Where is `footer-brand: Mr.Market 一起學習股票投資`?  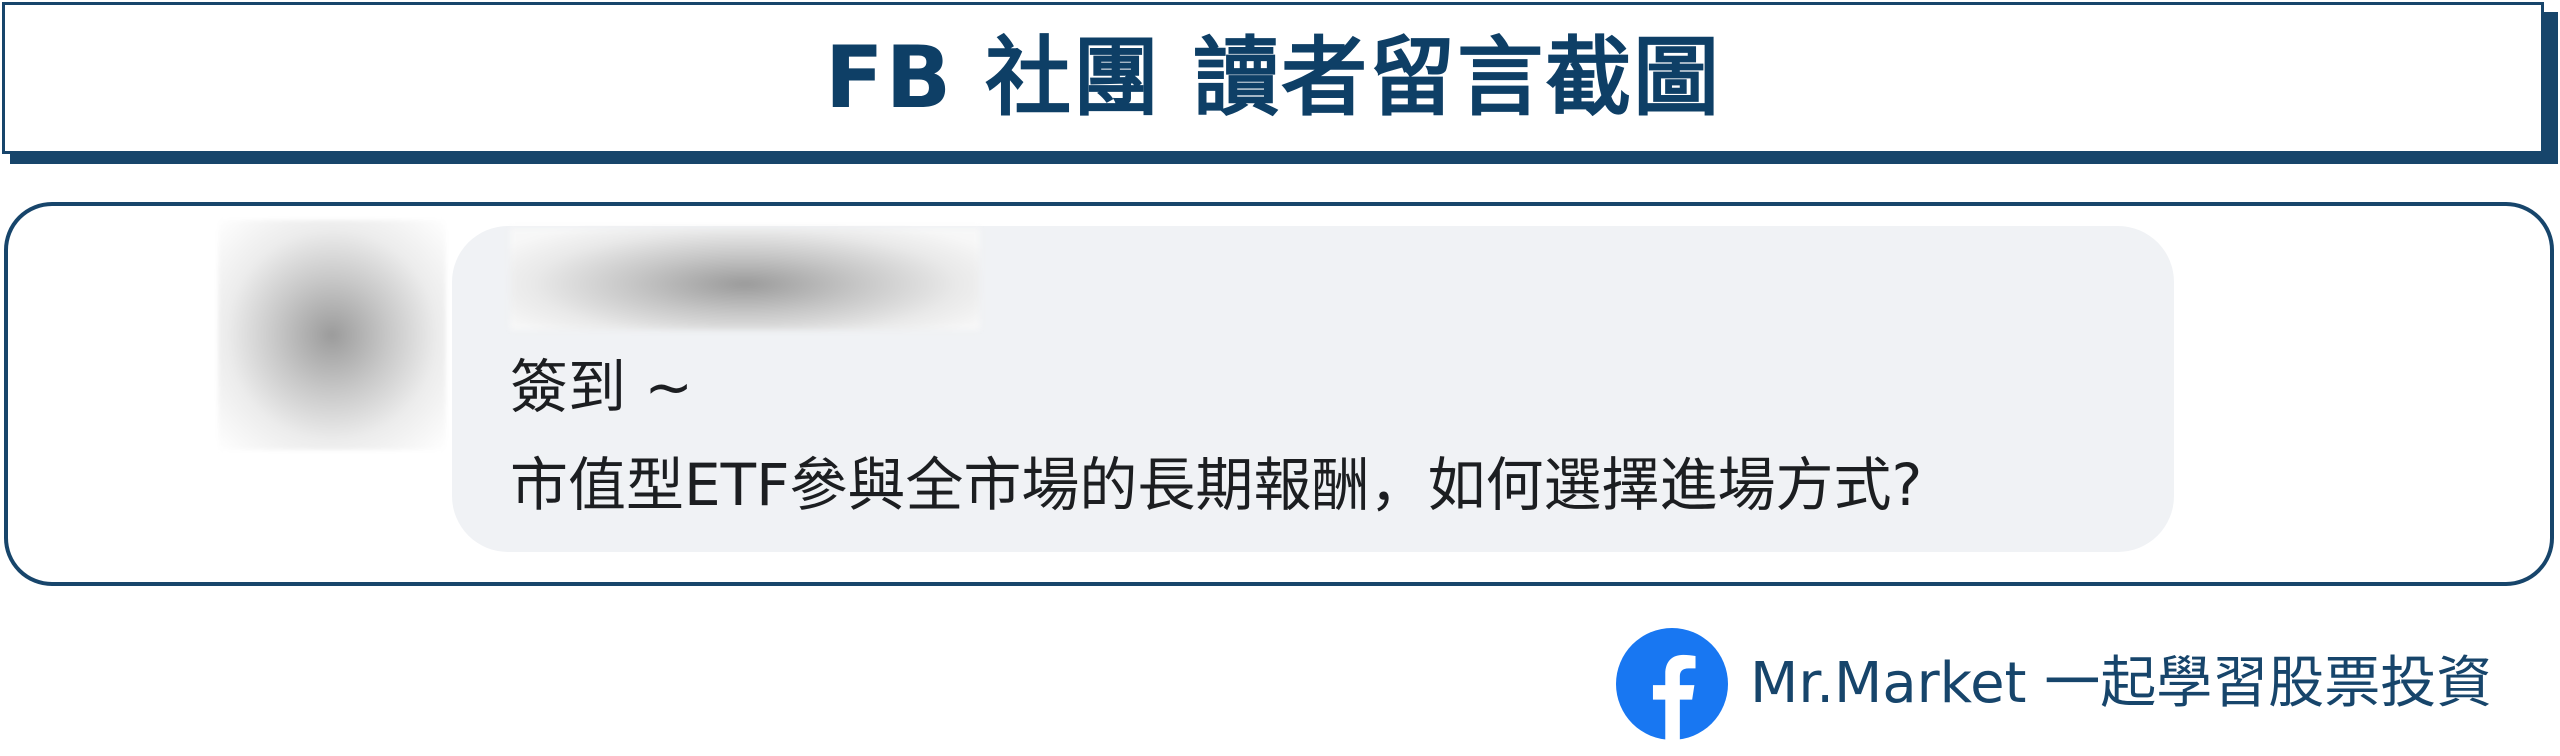
footer-brand: Mr.Market 一起學習股票投資 is located at coordinates (2054, 684).